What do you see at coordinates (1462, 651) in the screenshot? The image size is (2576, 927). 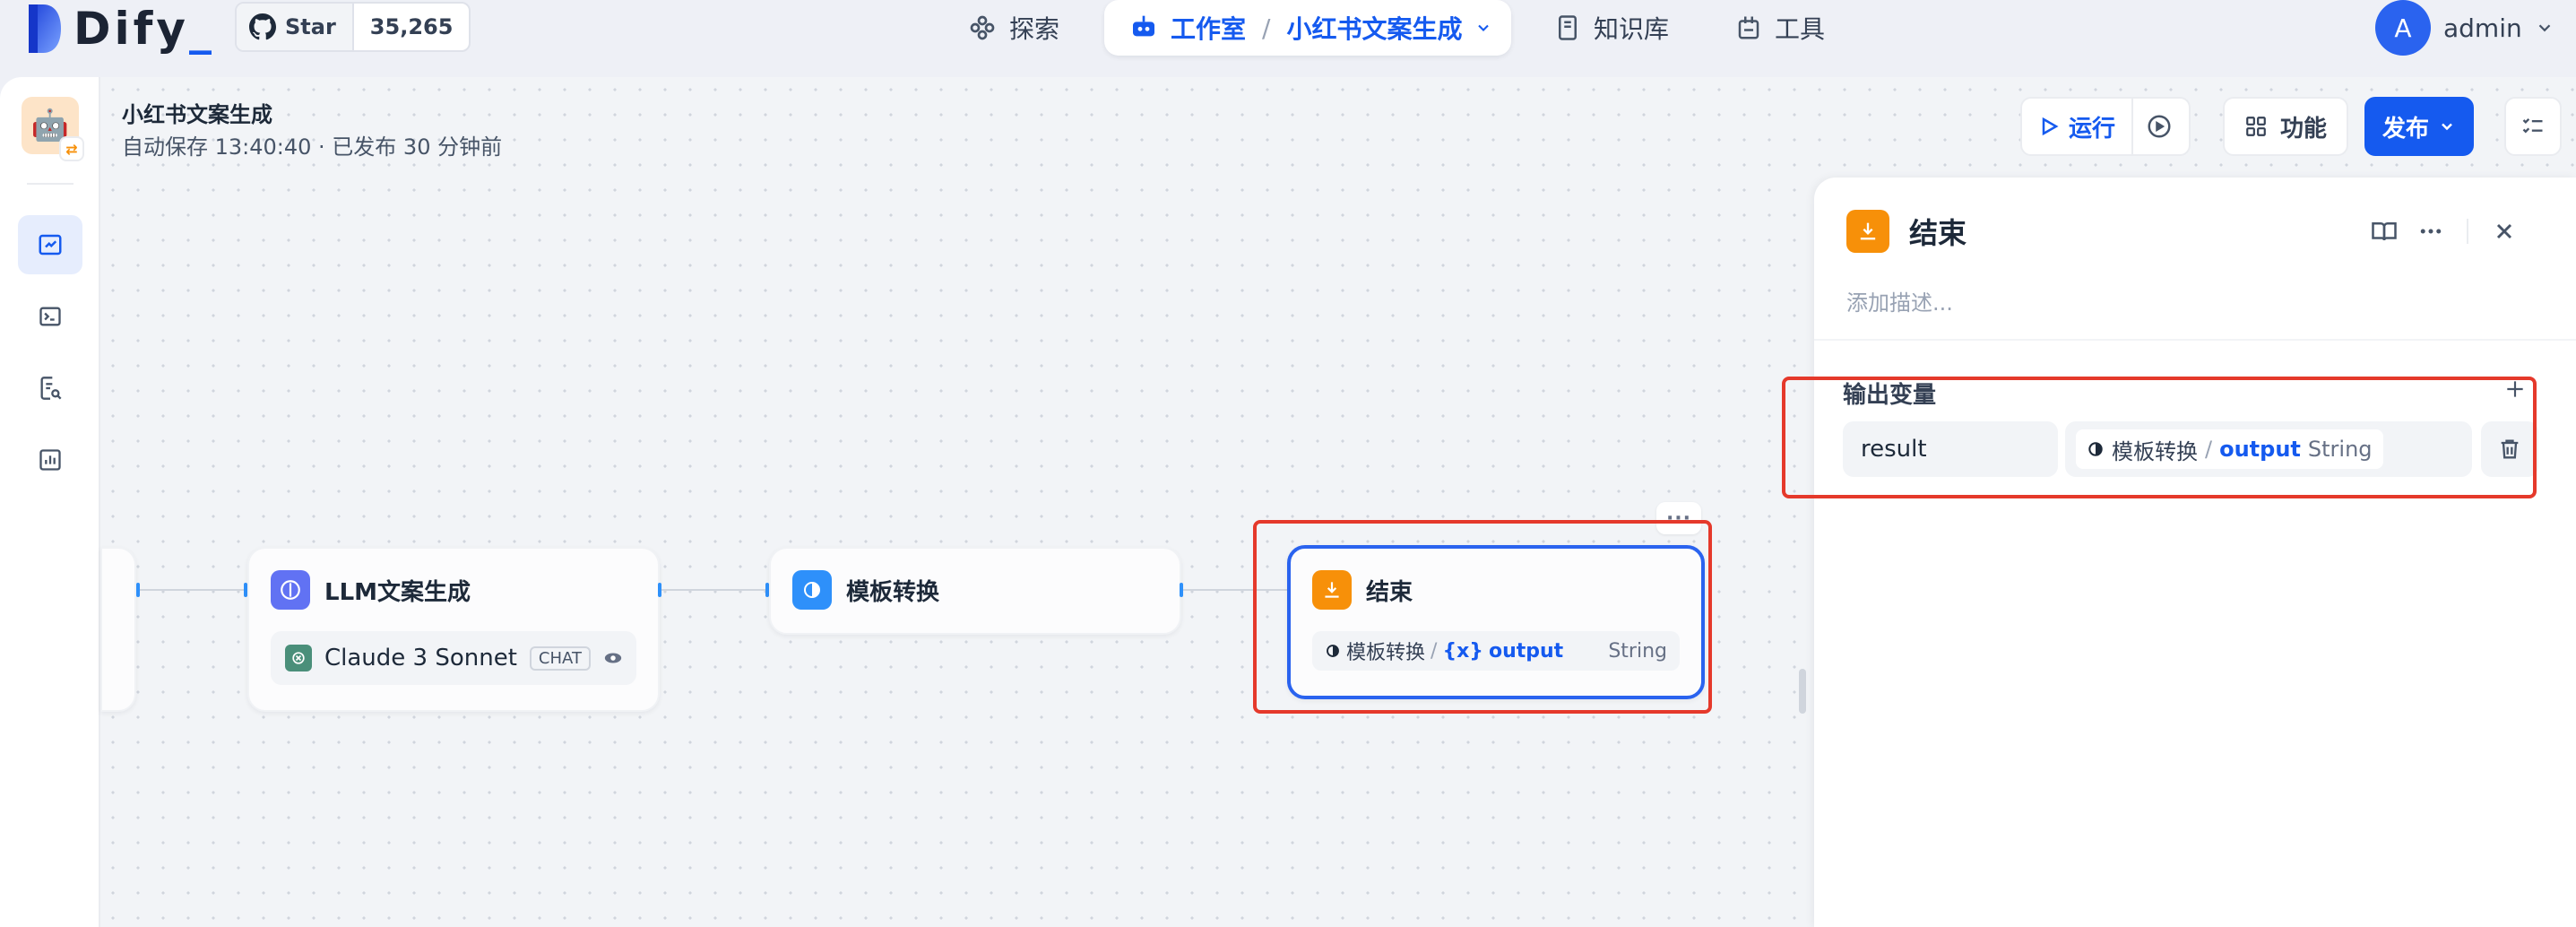 I see `variable-icon: {x}` at bounding box center [1462, 651].